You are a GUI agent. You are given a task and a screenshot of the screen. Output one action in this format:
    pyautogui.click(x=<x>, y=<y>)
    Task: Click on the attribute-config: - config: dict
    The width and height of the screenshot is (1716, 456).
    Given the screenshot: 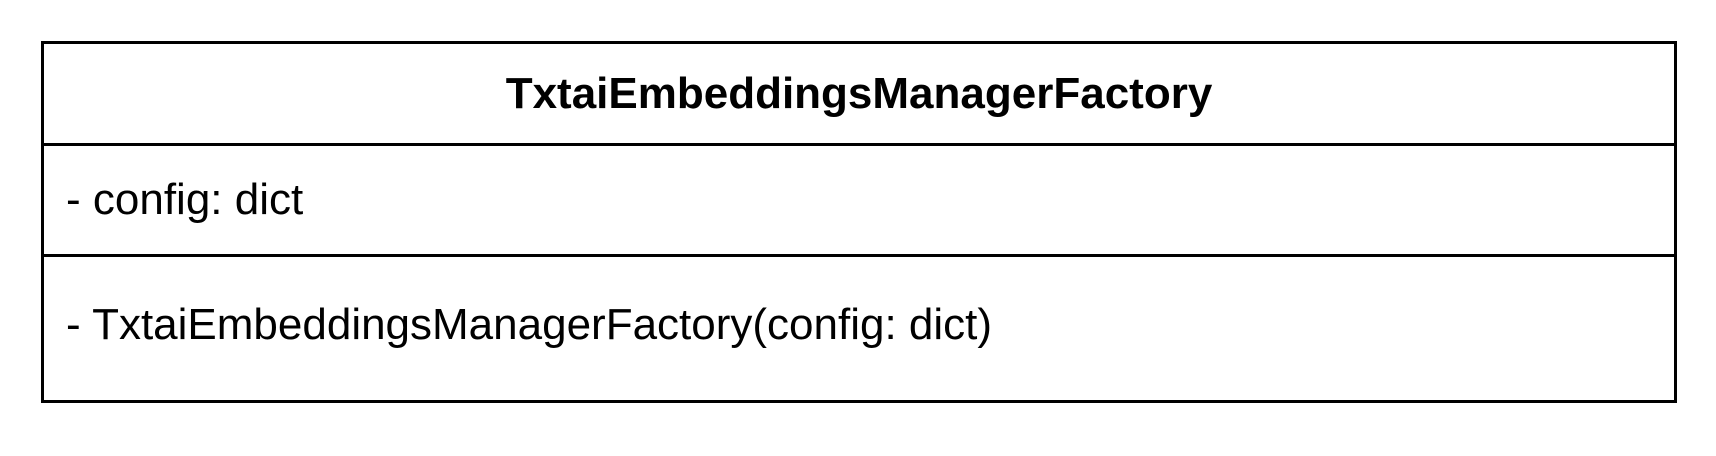 What is the action you would take?
    pyautogui.click(x=185, y=199)
    